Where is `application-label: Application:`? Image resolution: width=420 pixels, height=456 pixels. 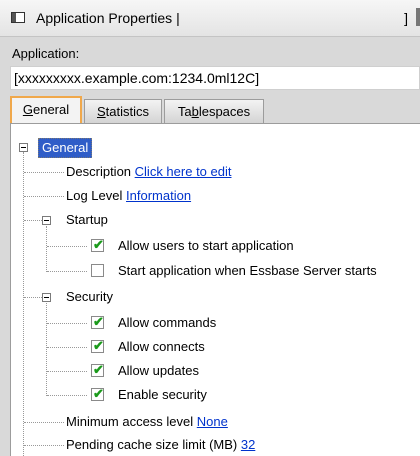 application-label: Application: is located at coordinates (46, 53).